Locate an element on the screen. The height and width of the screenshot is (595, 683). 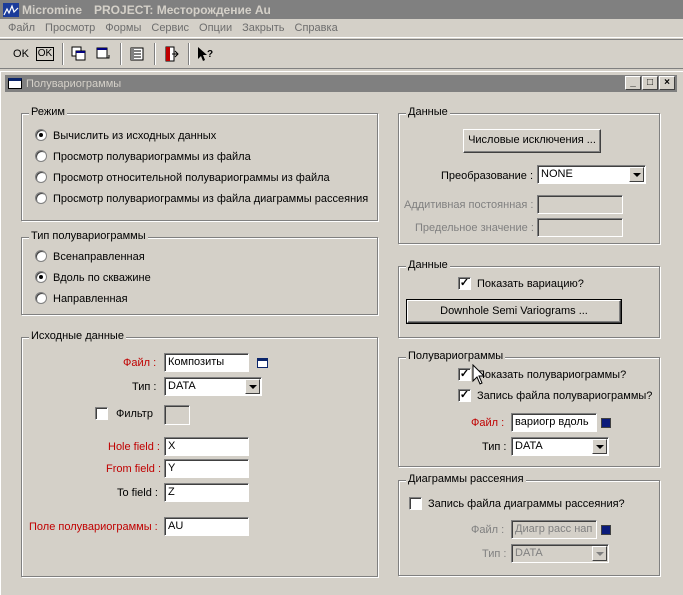
mode-radio-view-scatter is located at coordinates (41, 198).